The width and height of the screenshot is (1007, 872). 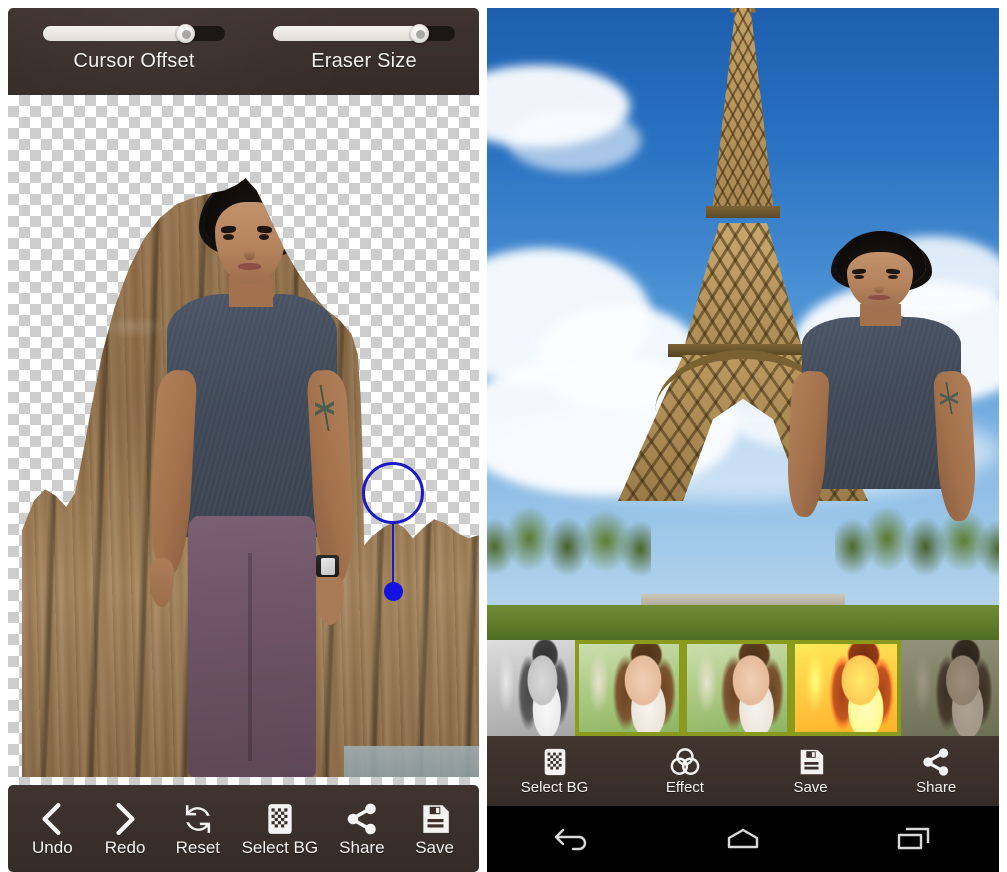 What do you see at coordinates (134, 48) in the screenshot?
I see `cursor-offset-slider-group: Cursor Offset` at bounding box center [134, 48].